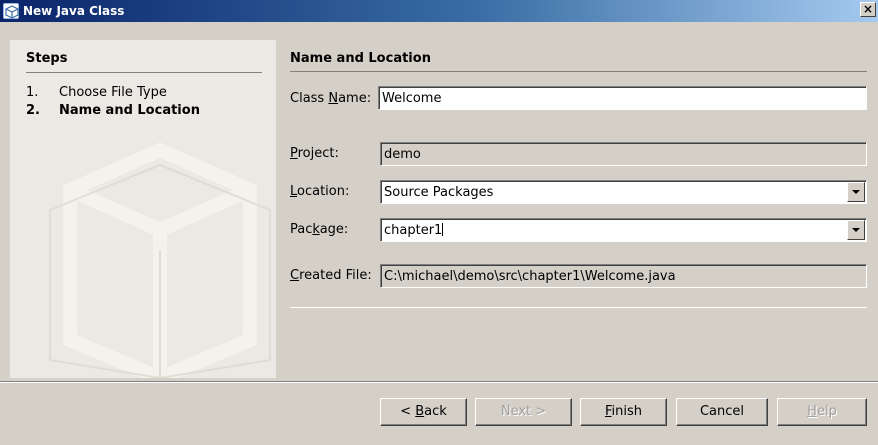 The width and height of the screenshot is (878, 445). Describe the element at coordinates (578, 307) in the screenshot. I see `form-bottom-divider` at that location.